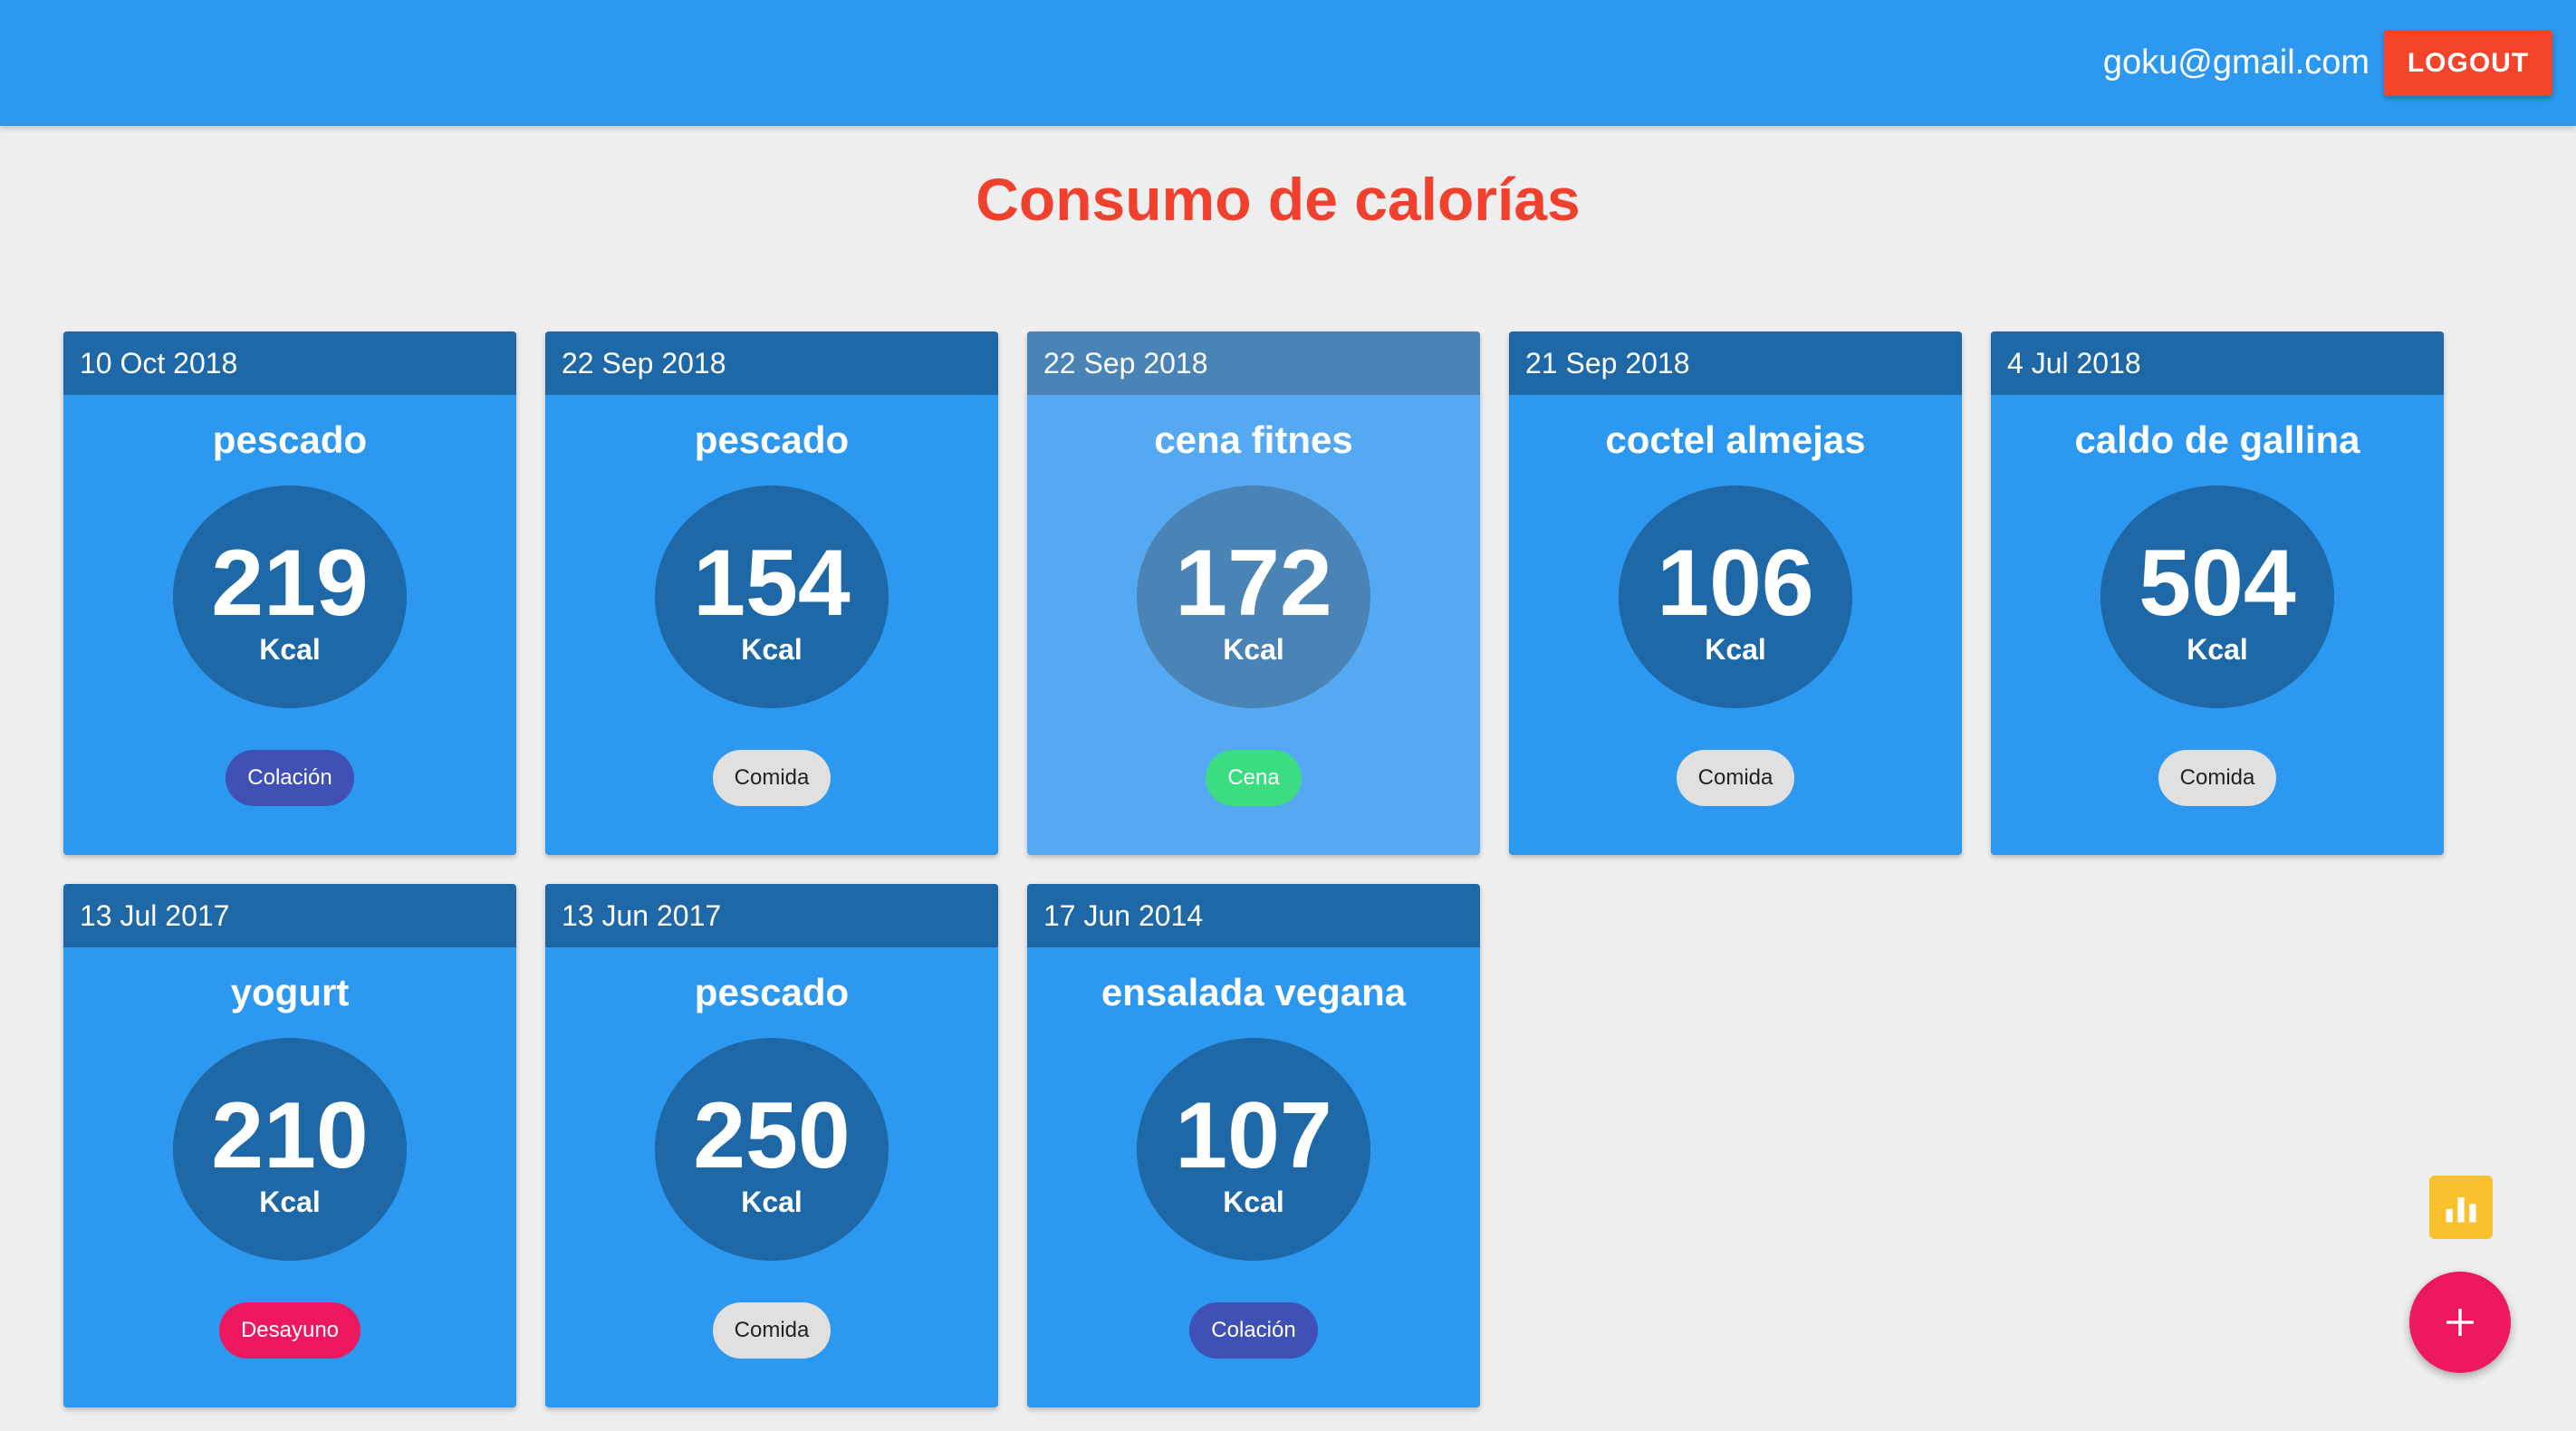  Describe the element at coordinates (289, 1330) in the screenshot. I see `meal-type-chip: Desayuno` at that location.